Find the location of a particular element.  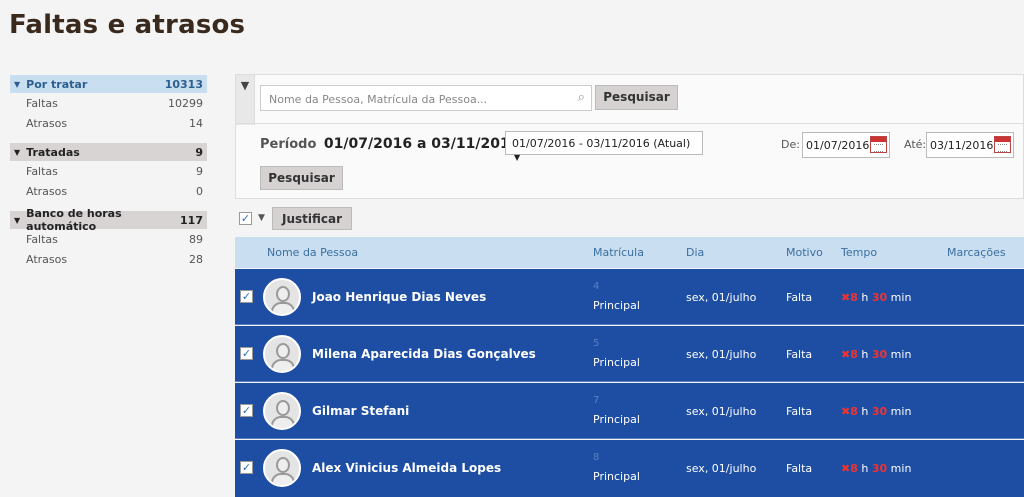

person-name: Joao Henrique Dias Neves is located at coordinates (399, 297).